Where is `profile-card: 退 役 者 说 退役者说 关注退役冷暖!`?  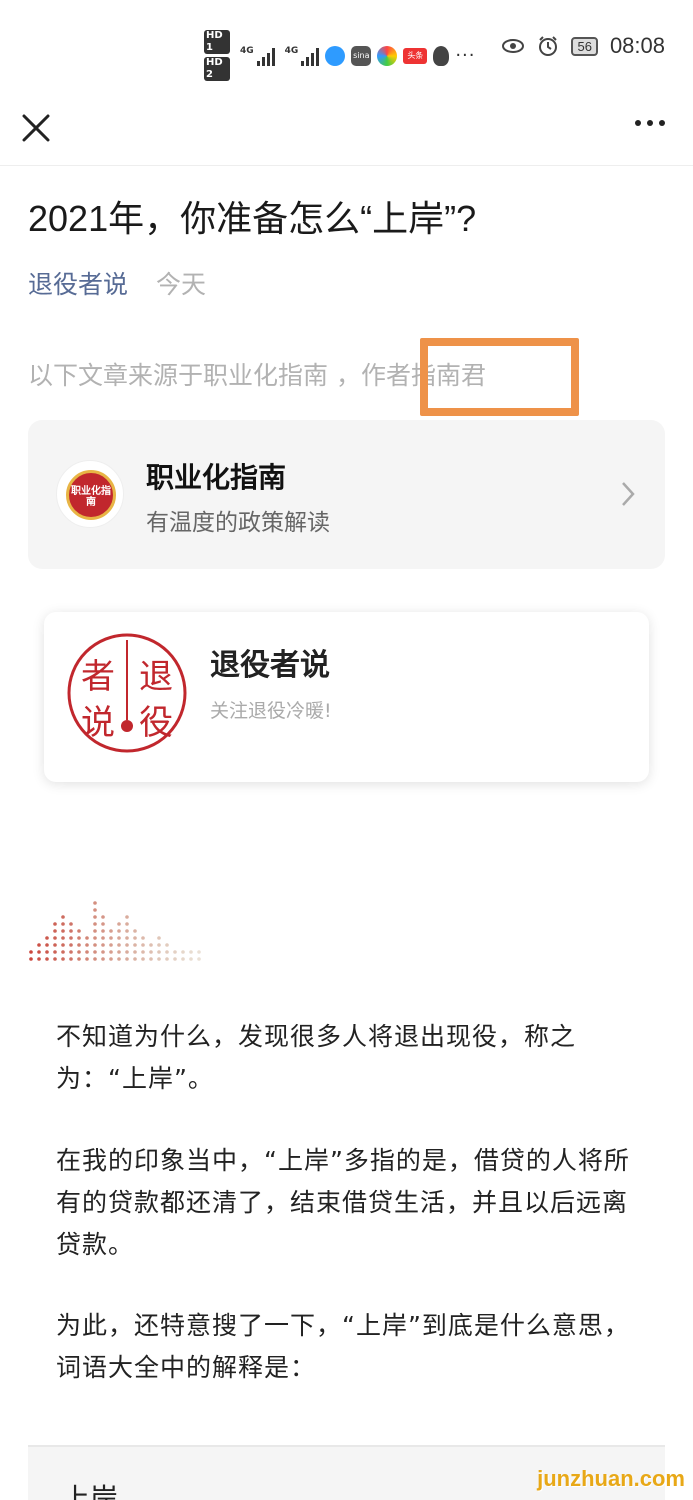 profile-card: 退 役 者 说 退役者说 关注退役冷暖! is located at coordinates (346, 697).